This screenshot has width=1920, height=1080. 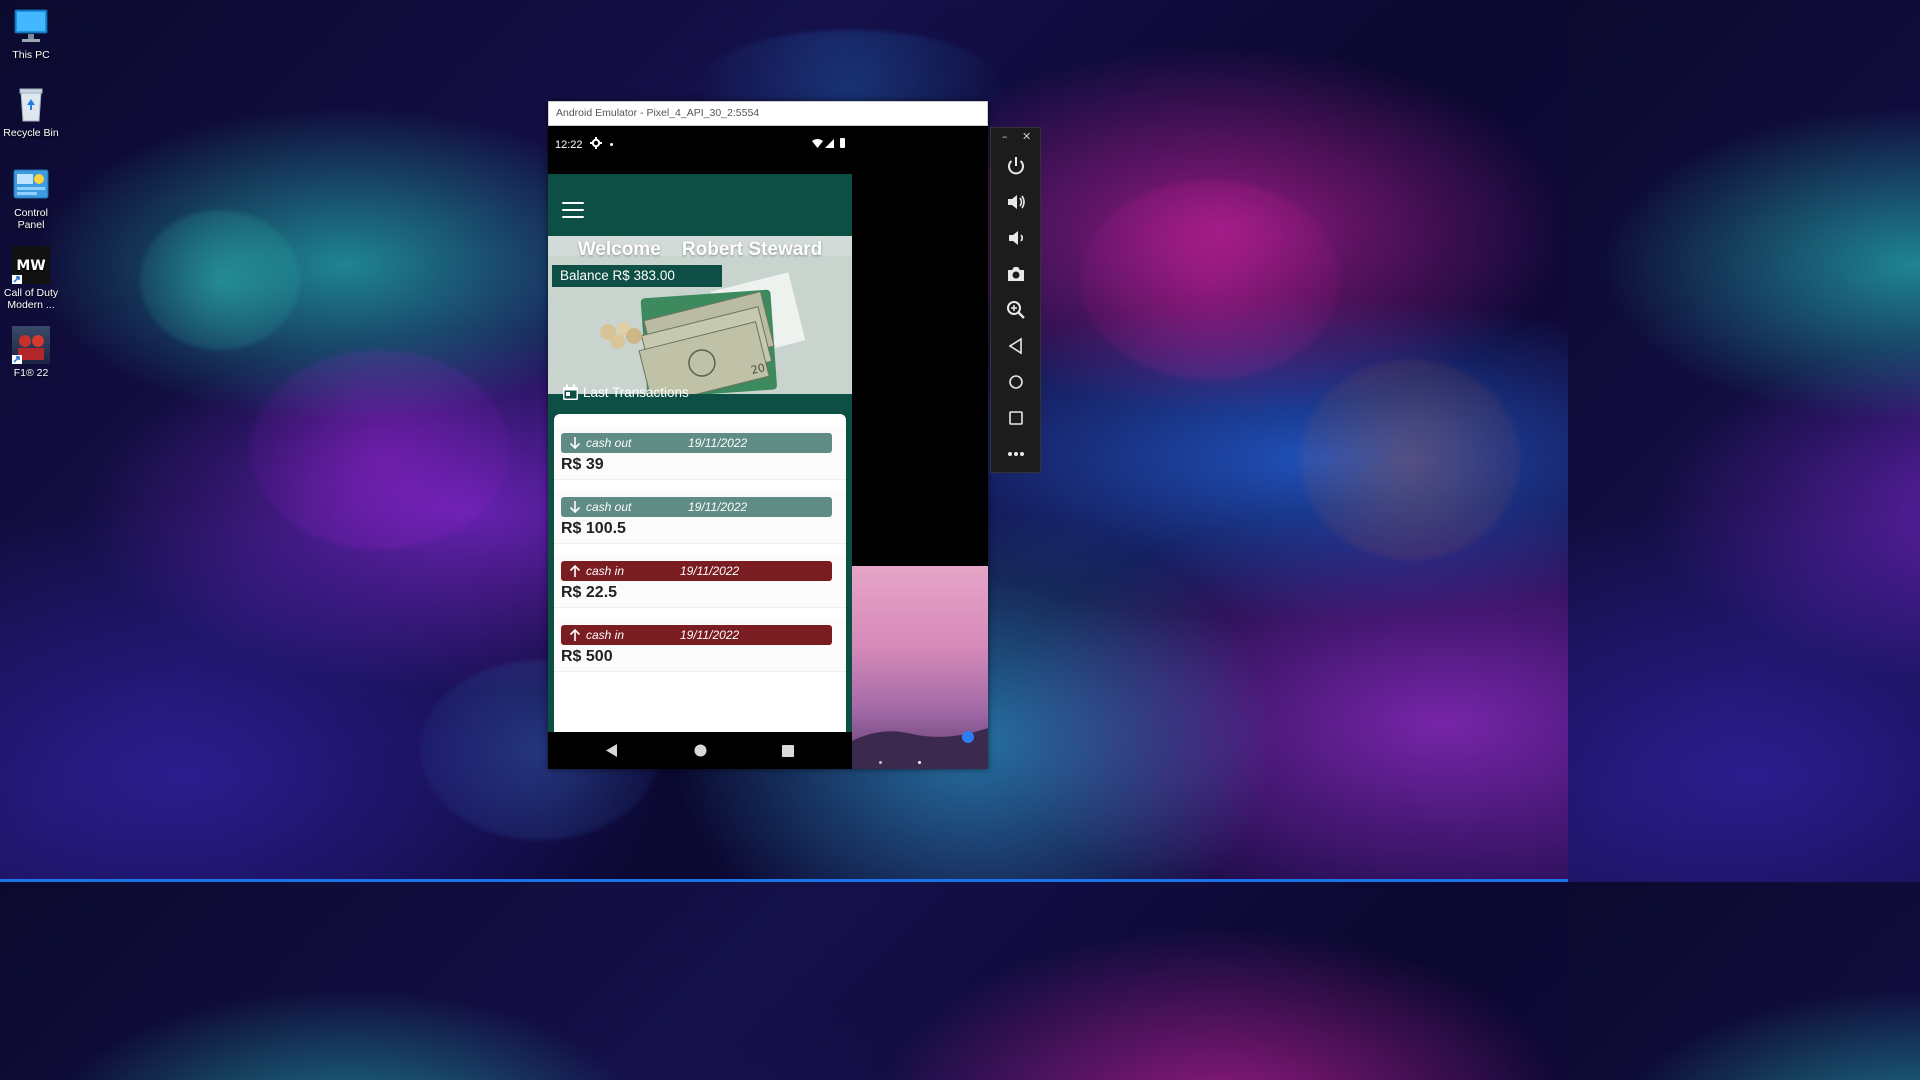 What do you see at coordinates (31, 373) in the screenshot?
I see `desktop-icon-label: F1® 22` at bounding box center [31, 373].